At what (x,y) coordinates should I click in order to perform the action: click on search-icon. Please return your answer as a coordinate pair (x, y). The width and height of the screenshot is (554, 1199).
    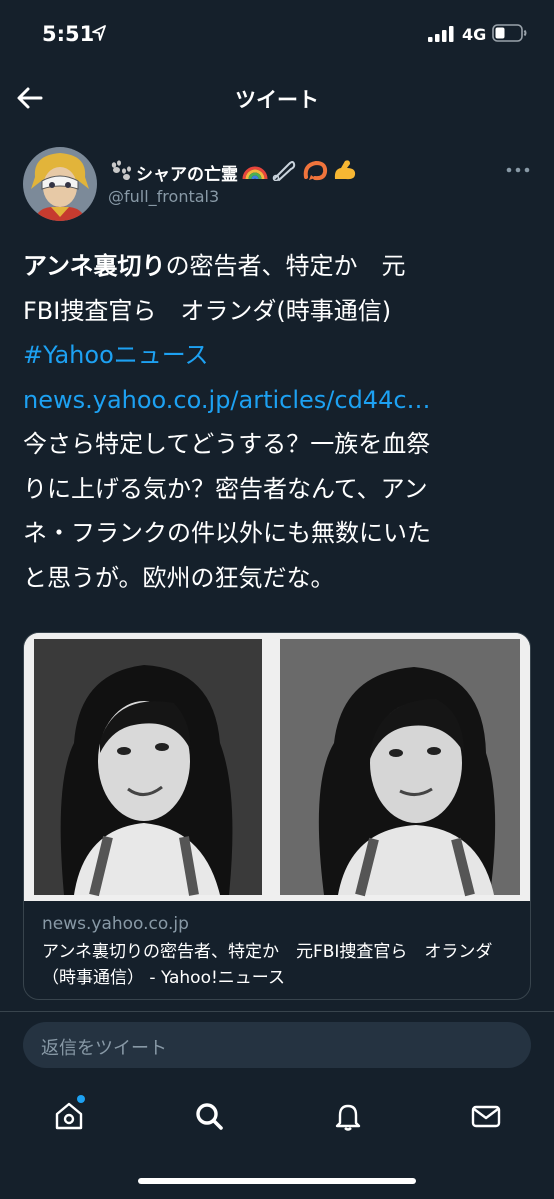
    Looking at the image, I should click on (209, 1116).